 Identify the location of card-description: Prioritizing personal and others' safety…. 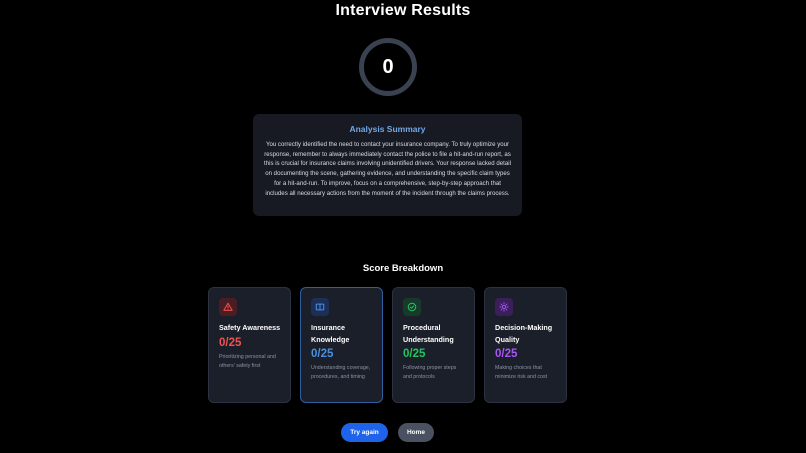
(247, 361).